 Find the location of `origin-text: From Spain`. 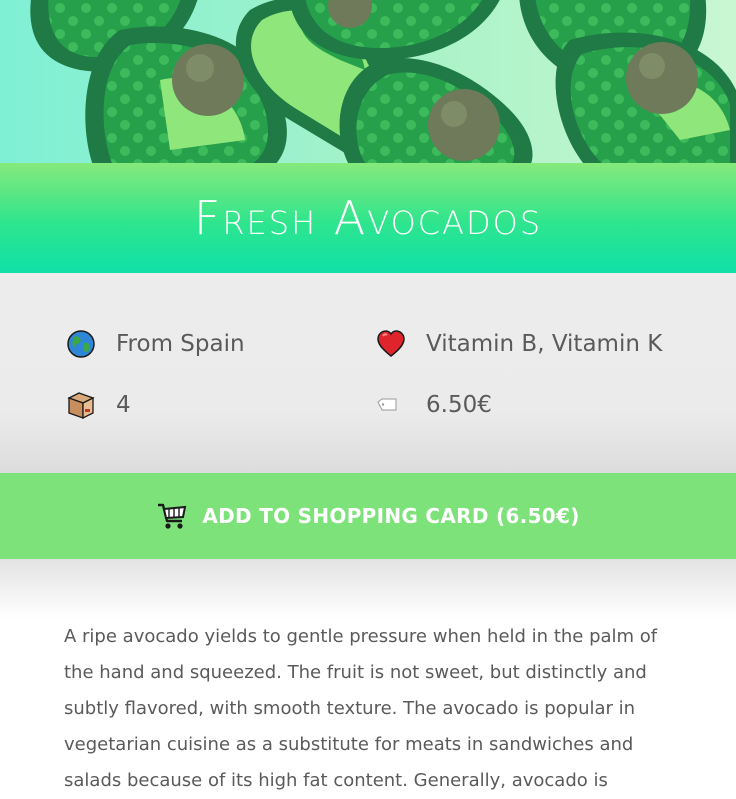

origin-text: From Spain is located at coordinates (180, 344).